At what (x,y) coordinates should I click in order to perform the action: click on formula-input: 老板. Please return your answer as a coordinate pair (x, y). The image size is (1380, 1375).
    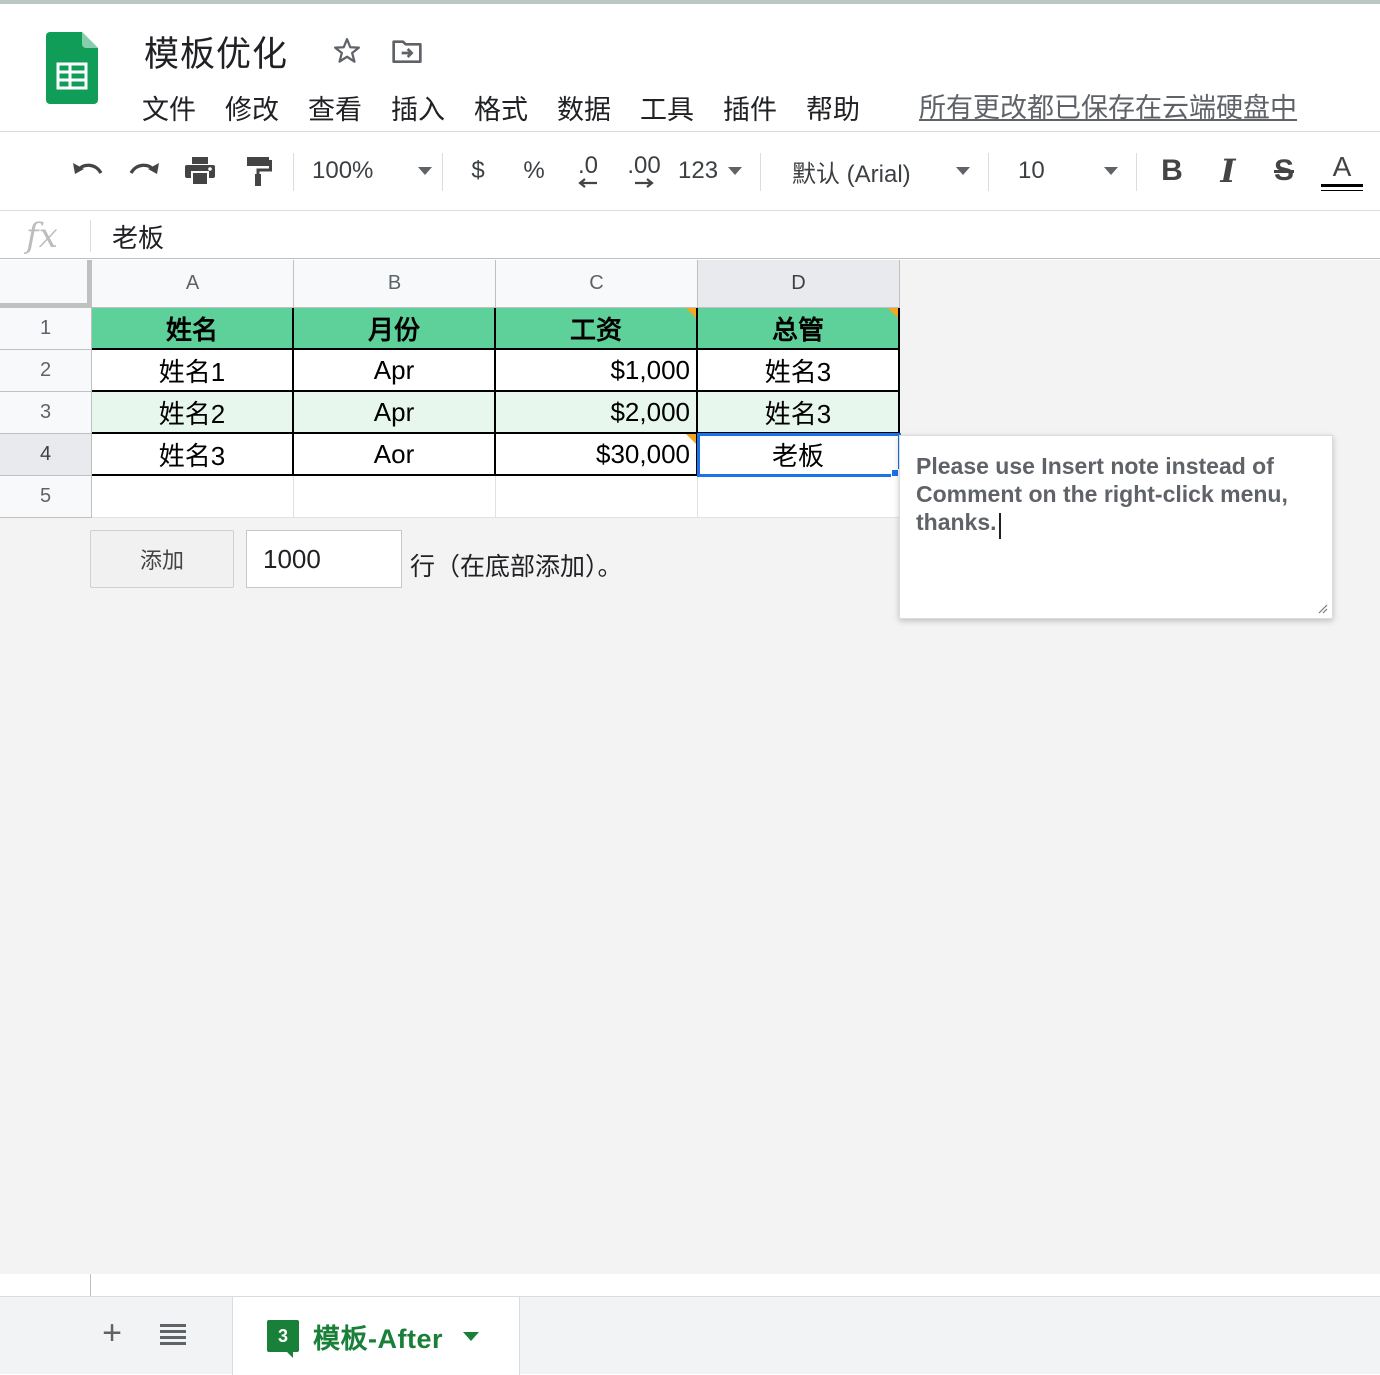
    Looking at the image, I should click on (138, 236).